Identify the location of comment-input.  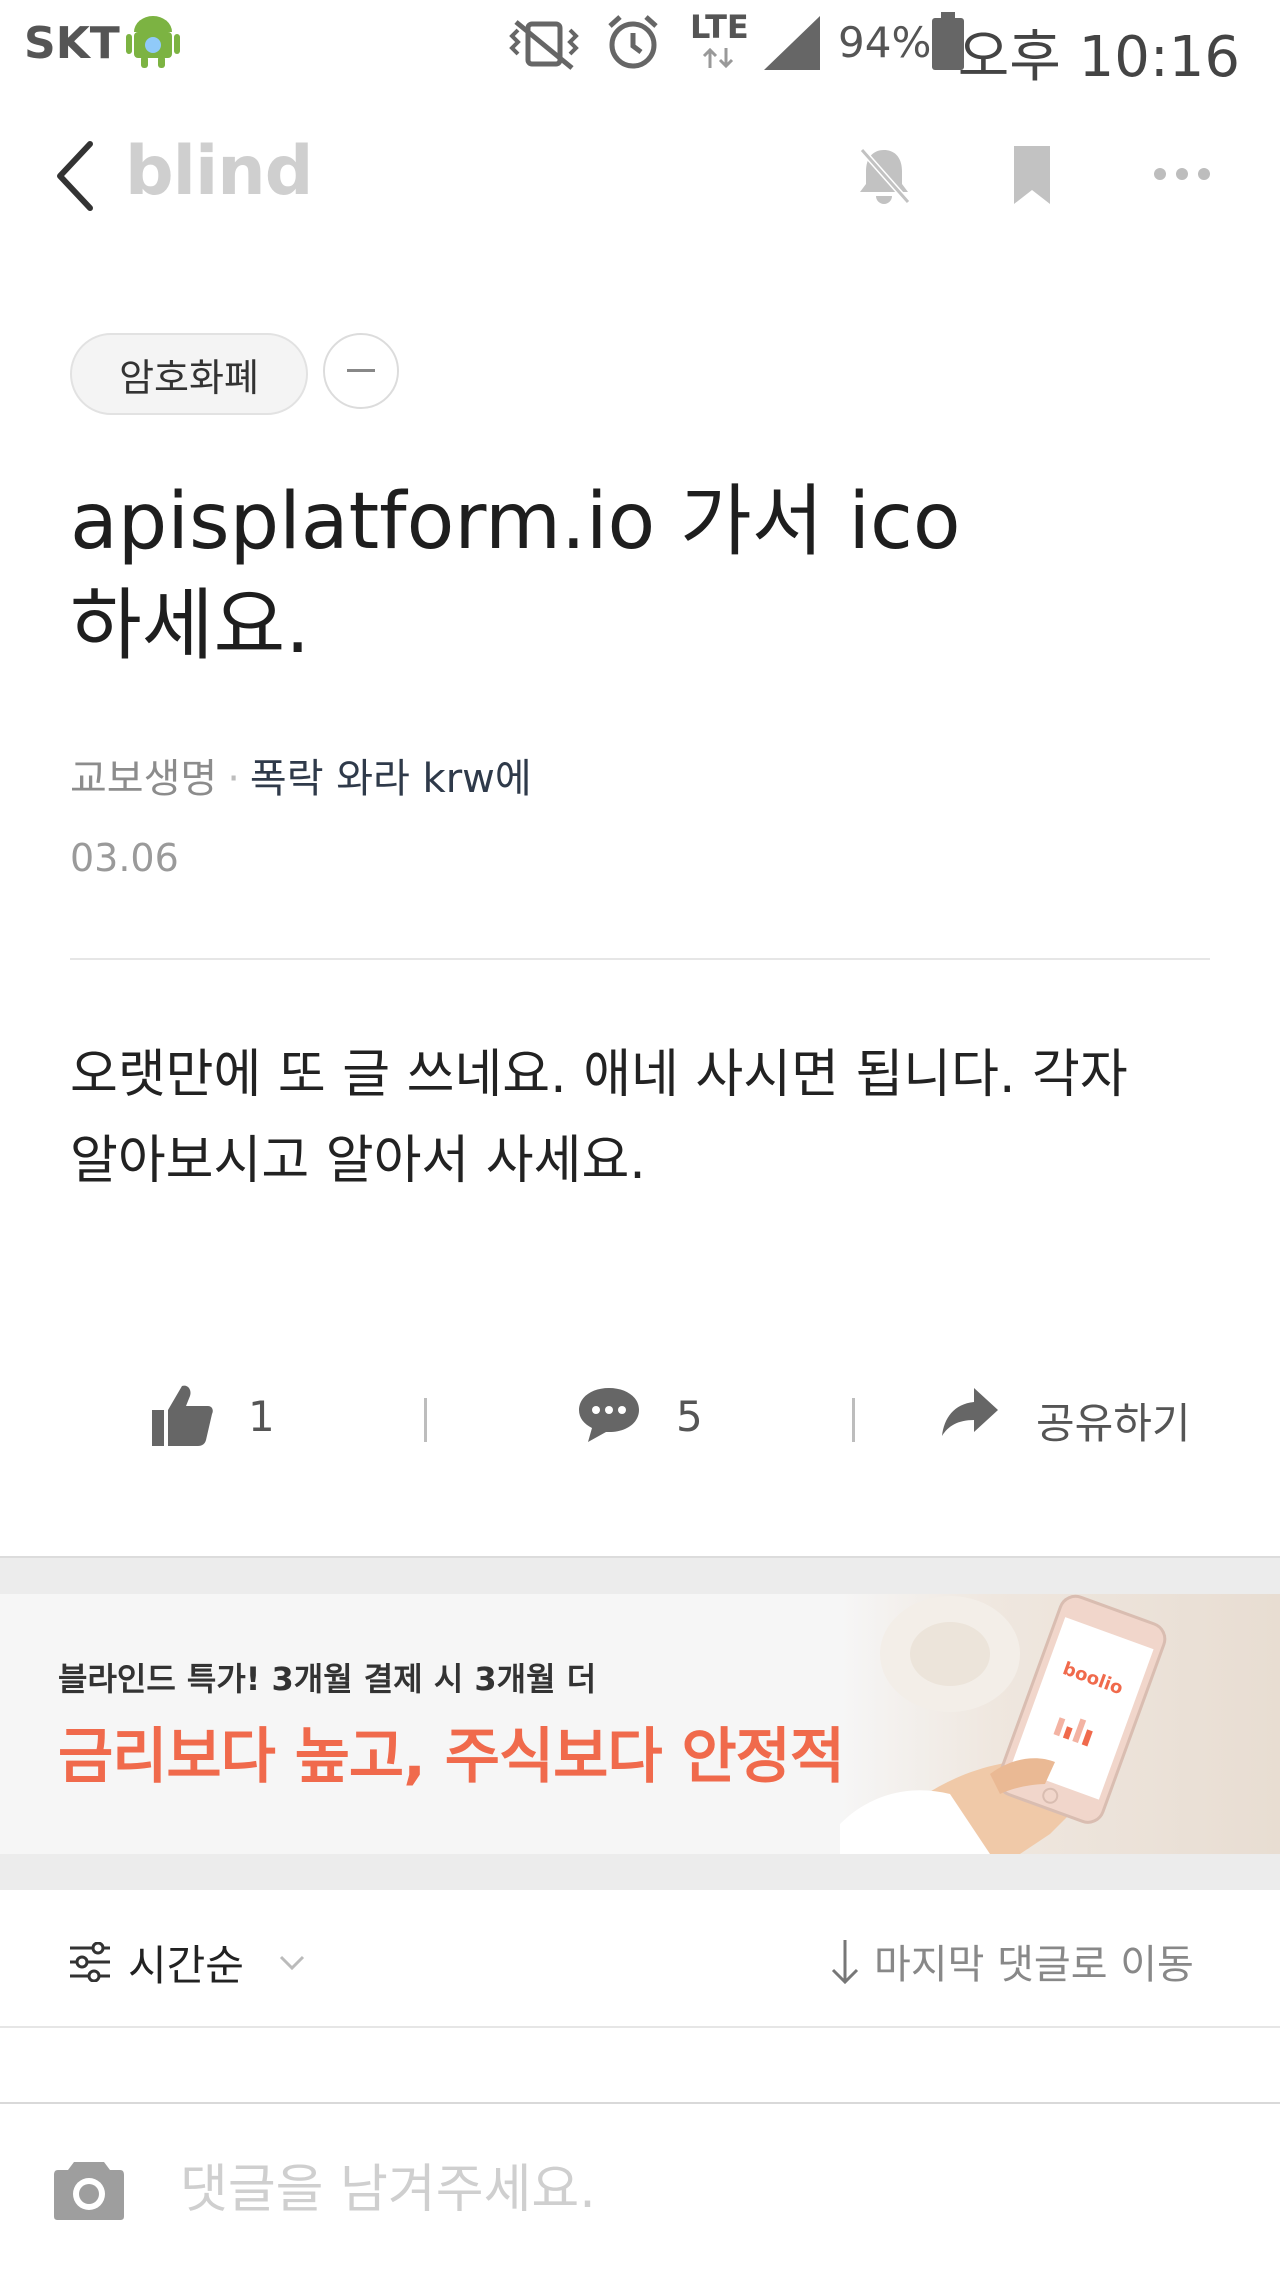
(700, 2190).